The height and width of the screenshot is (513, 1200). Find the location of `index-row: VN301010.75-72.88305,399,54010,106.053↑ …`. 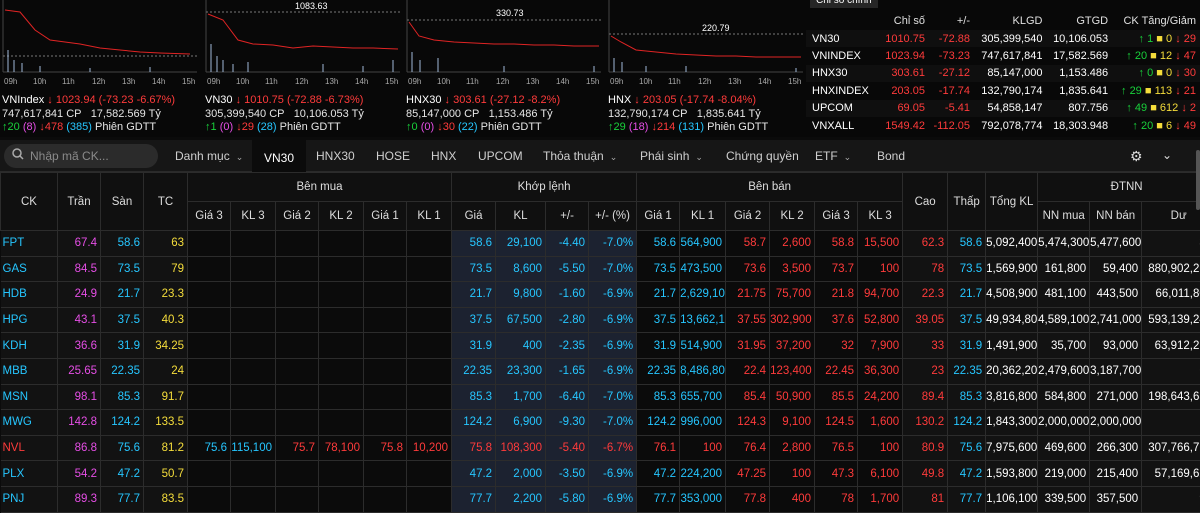

index-row: VN301010.75-72.88305,399,54010,106.053↑ … is located at coordinates (1003, 38).